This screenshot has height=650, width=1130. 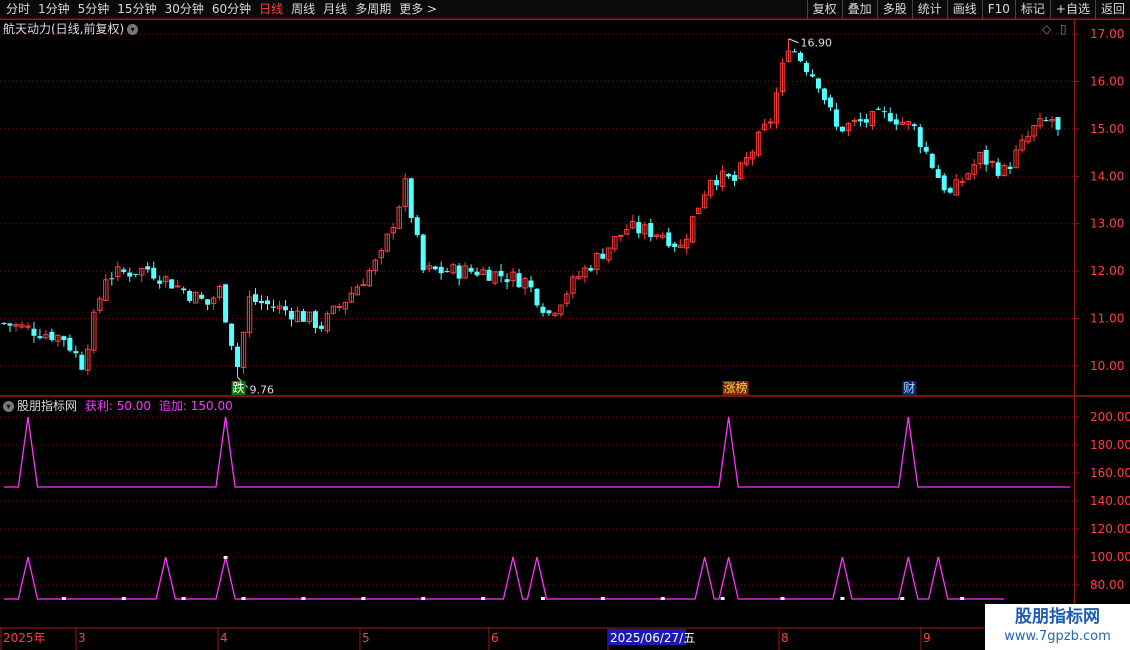 What do you see at coordinates (1110, 529) in the screenshot?
I see `indicator-tick-label: 120.00` at bounding box center [1110, 529].